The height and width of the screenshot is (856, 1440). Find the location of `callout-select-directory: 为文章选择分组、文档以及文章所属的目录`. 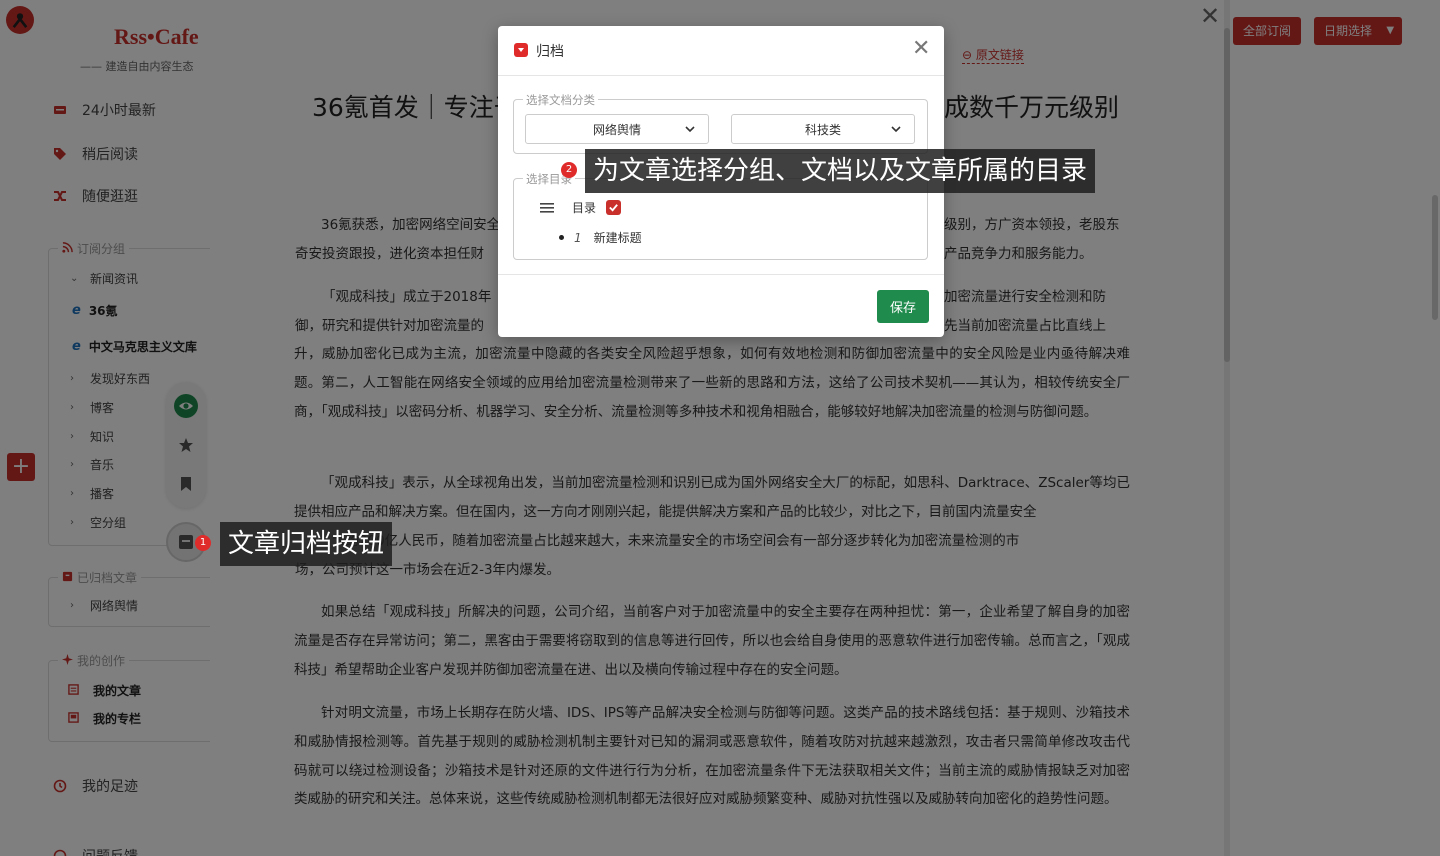

callout-select-directory: 为文章选择分组、文档以及文章所属的目录 is located at coordinates (840, 171).